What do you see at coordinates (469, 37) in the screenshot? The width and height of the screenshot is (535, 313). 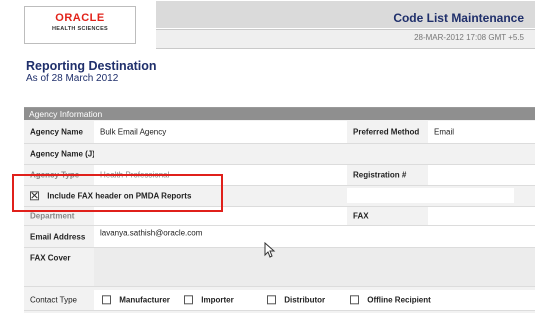 I see `header-datetime: 28-MAR-2012 17:08 GMT +5.5` at bounding box center [469, 37].